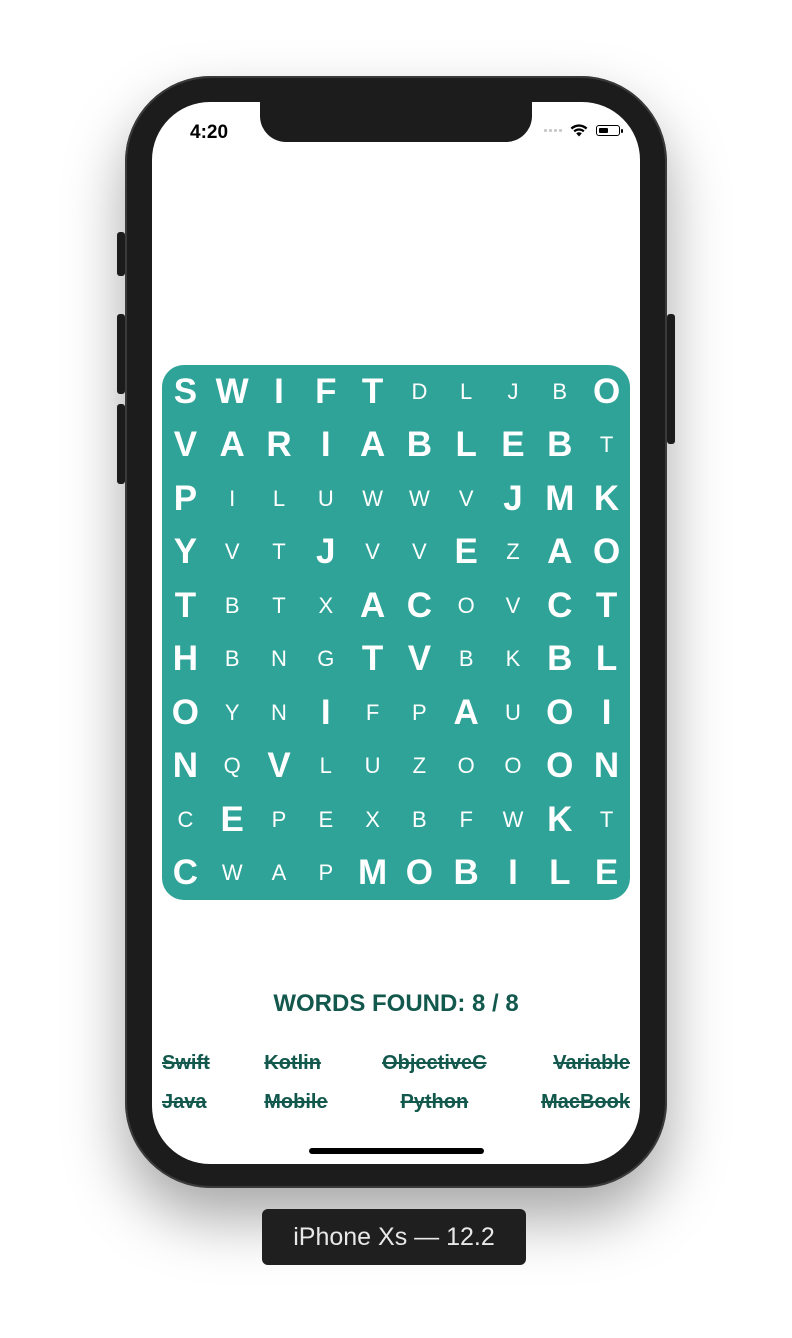 The width and height of the screenshot is (792, 1338). I want to click on grid-cell: H, so click(185, 660).